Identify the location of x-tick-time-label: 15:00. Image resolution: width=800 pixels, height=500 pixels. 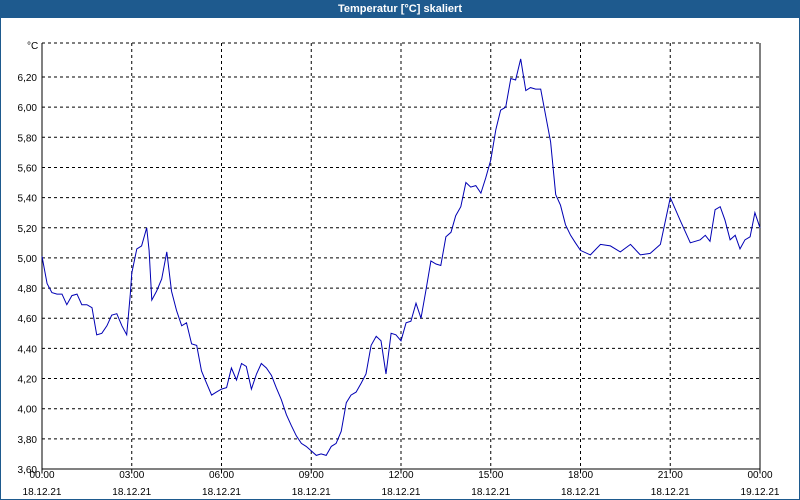
(490, 475).